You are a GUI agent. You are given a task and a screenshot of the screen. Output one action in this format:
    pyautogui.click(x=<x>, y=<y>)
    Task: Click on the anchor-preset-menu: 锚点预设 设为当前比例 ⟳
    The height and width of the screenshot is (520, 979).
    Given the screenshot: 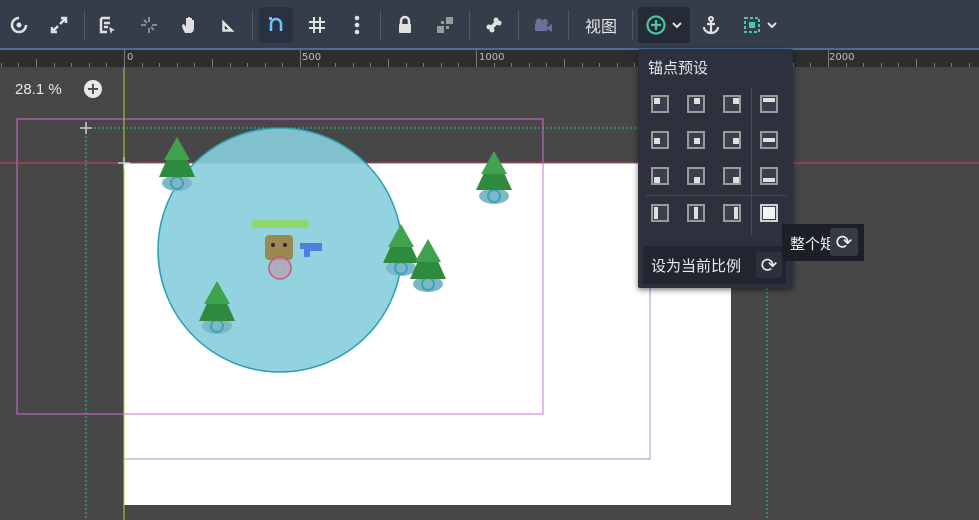 What is the action you would take?
    pyautogui.click(x=715, y=168)
    